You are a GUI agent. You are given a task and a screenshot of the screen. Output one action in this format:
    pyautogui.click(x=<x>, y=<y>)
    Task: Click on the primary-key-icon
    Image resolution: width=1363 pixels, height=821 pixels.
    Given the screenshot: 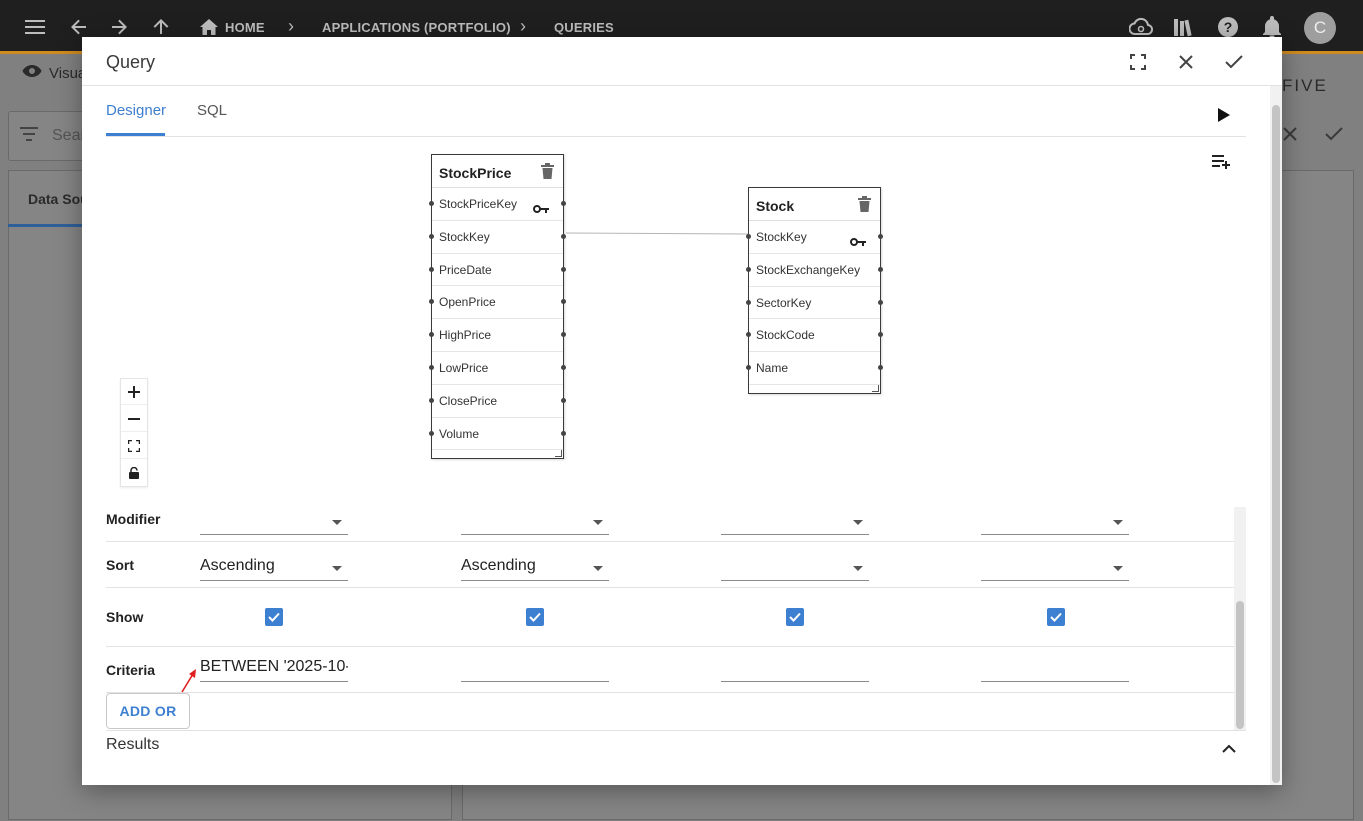 What is the action you would take?
    pyautogui.click(x=541, y=209)
    